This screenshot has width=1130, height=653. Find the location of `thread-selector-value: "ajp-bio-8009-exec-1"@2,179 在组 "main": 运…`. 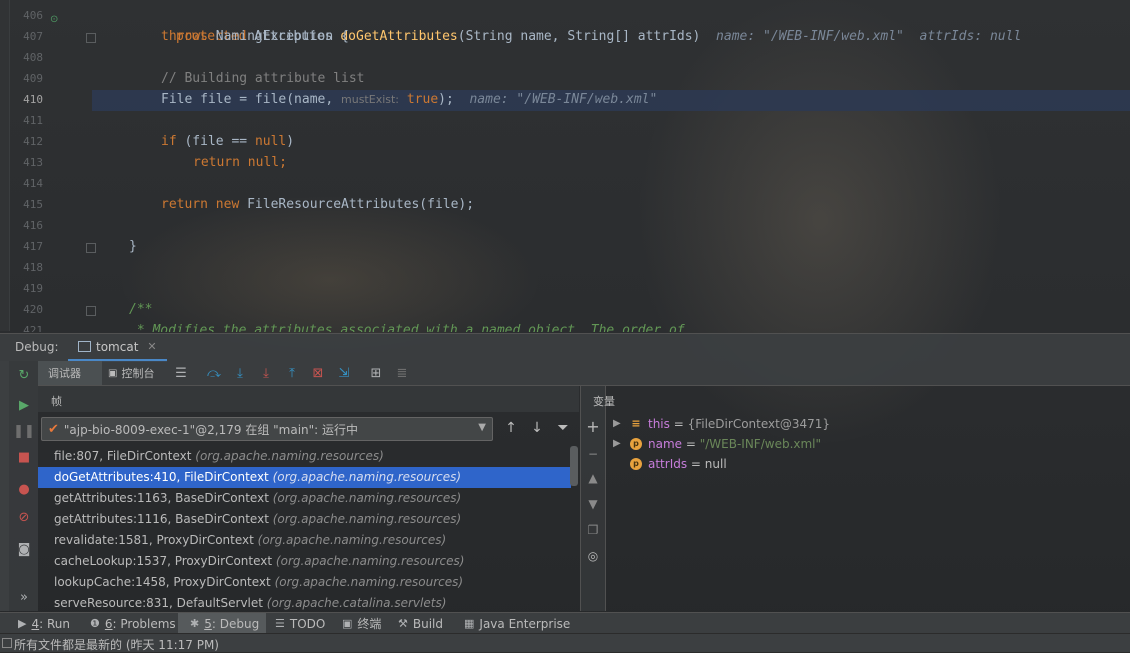

thread-selector-value: "ajp-bio-8009-exec-1"@2,179 在组 "main": 运… is located at coordinates (211, 429).